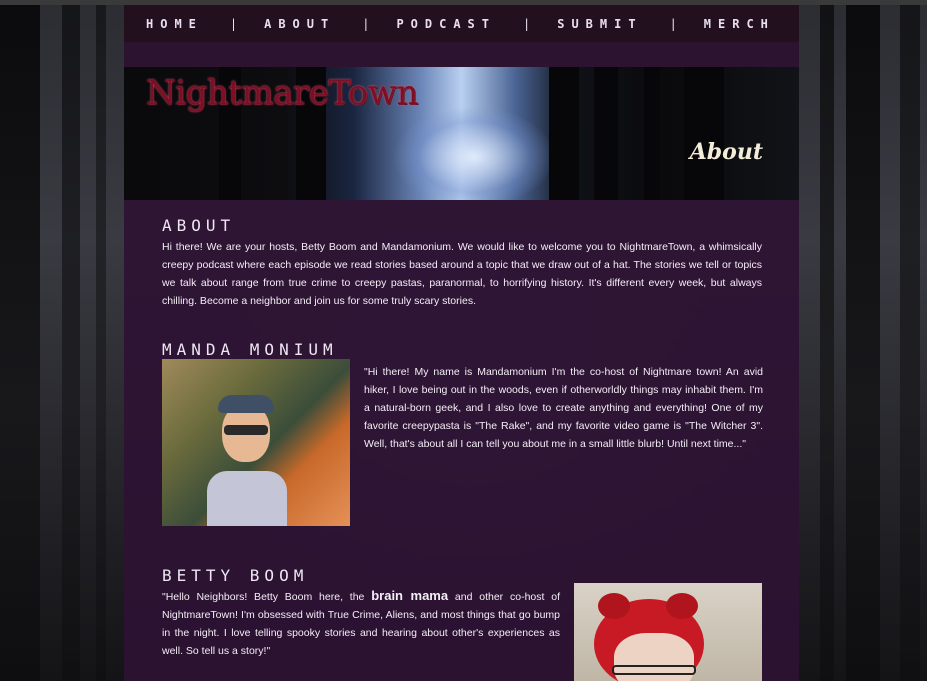 The height and width of the screenshot is (681, 927). What do you see at coordinates (174, 24) in the screenshot?
I see `nav-home: HOME` at bounding box center [174, 24].